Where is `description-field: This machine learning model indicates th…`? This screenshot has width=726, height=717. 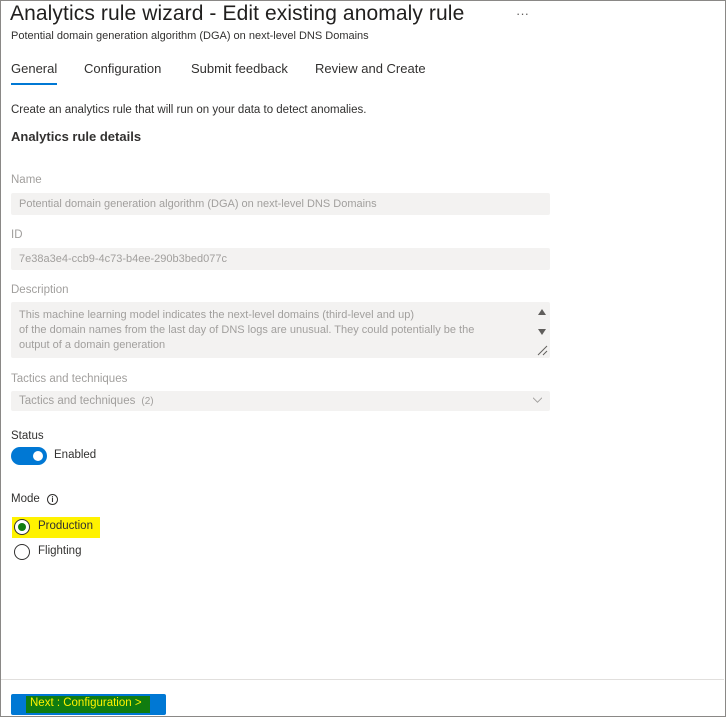 description-field: This machine learning model indicates th… is located at coordinates (280, 330).